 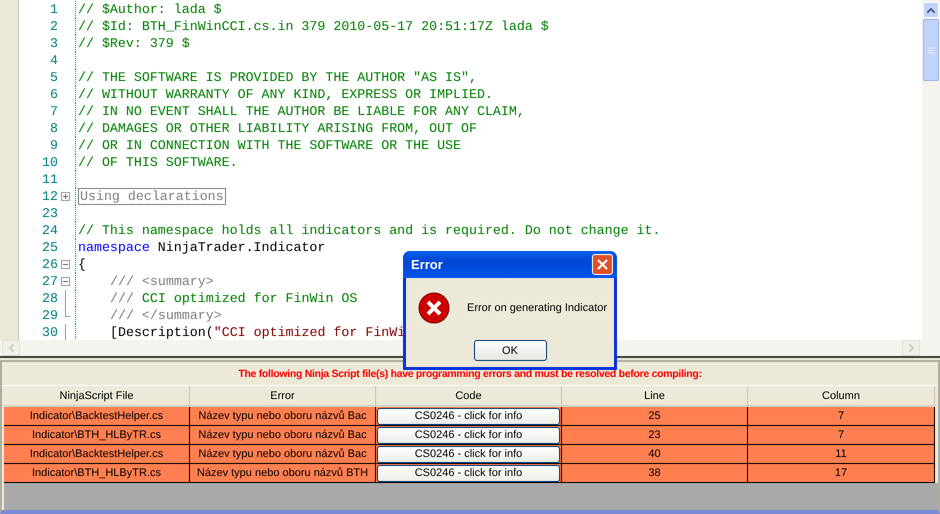 What do you see at coordinates (313, 26) in the screenshot?
I see `code-line: // $Id: BTH_FinWinCCI.cs.in 379 2010-05-17 20:51:17Z lada $` at bounding box center [313, 26].